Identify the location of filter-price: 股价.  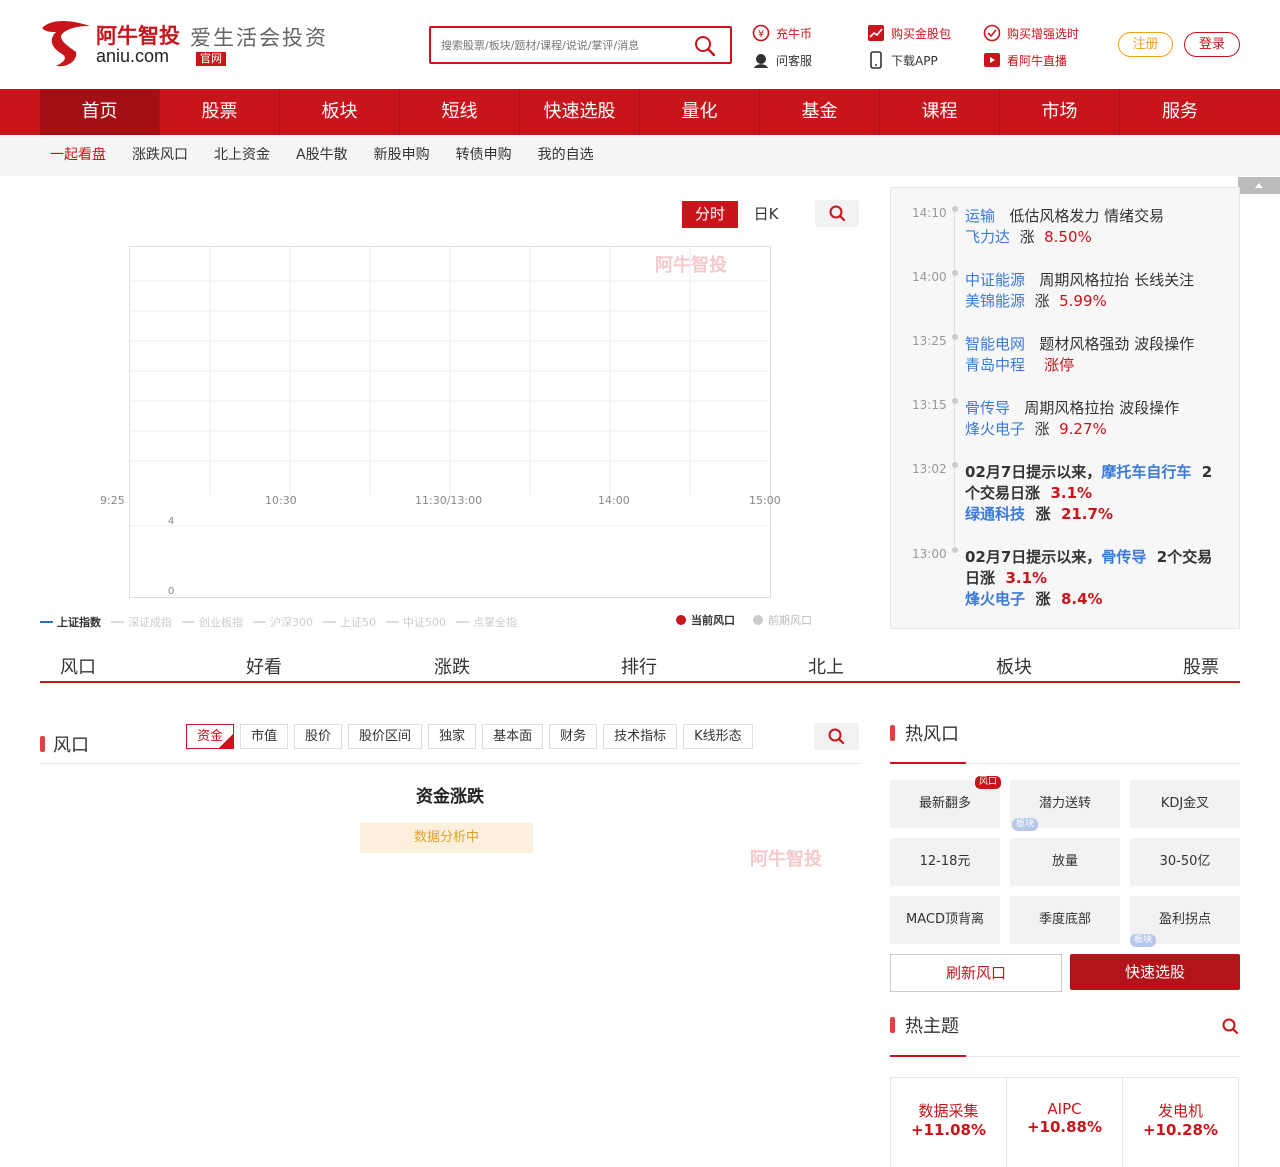
(318, 736).